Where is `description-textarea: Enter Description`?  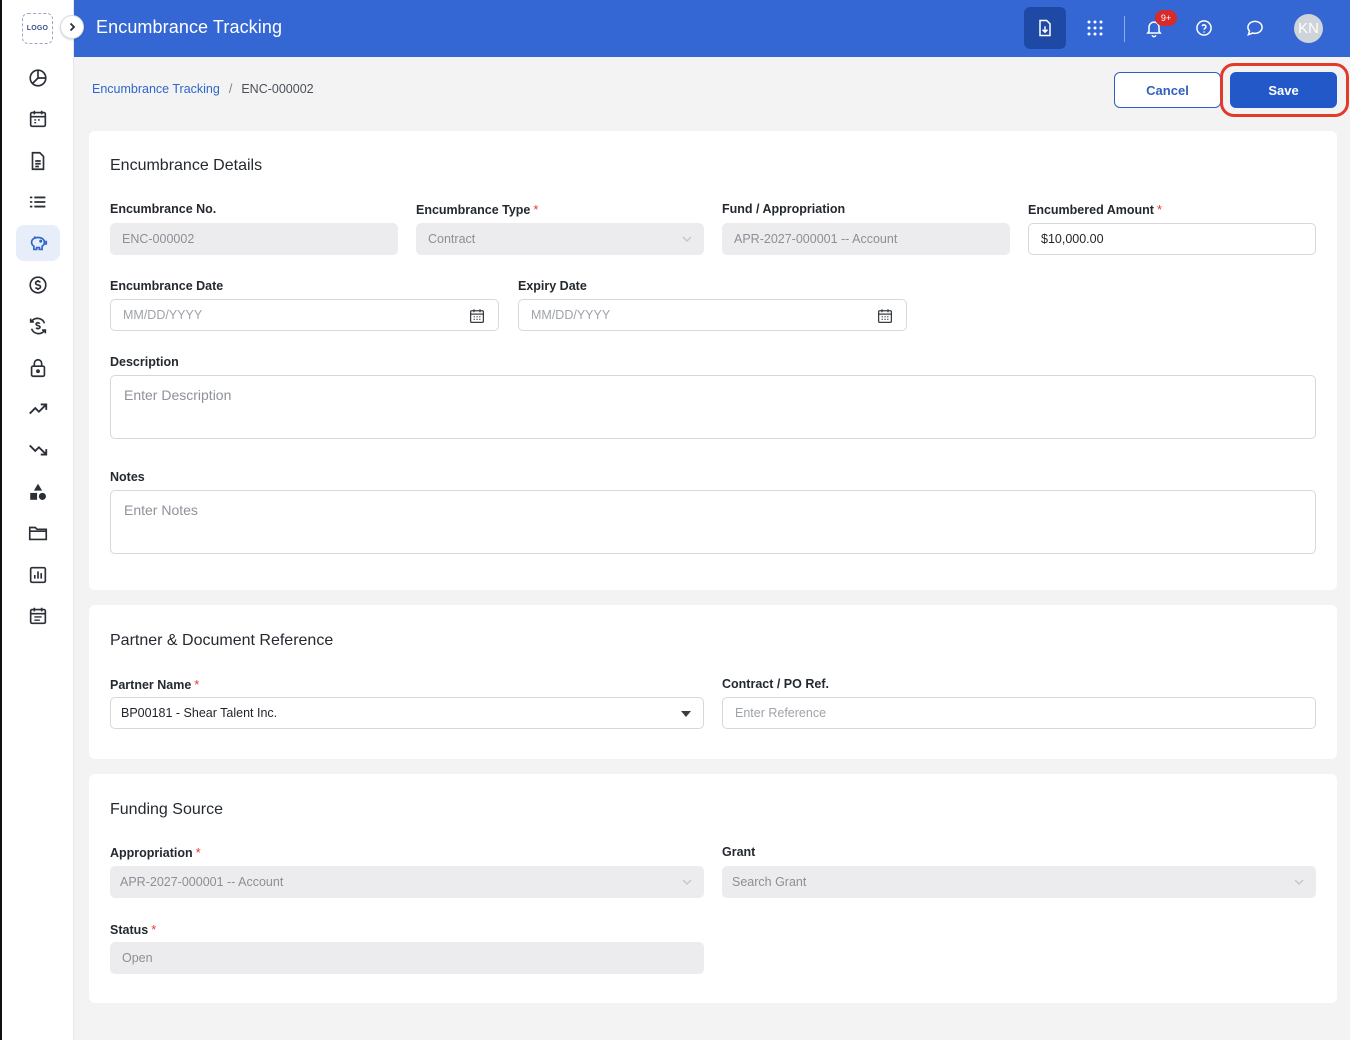
description-textarea: Enter Description is located at coordinates (713, 407).